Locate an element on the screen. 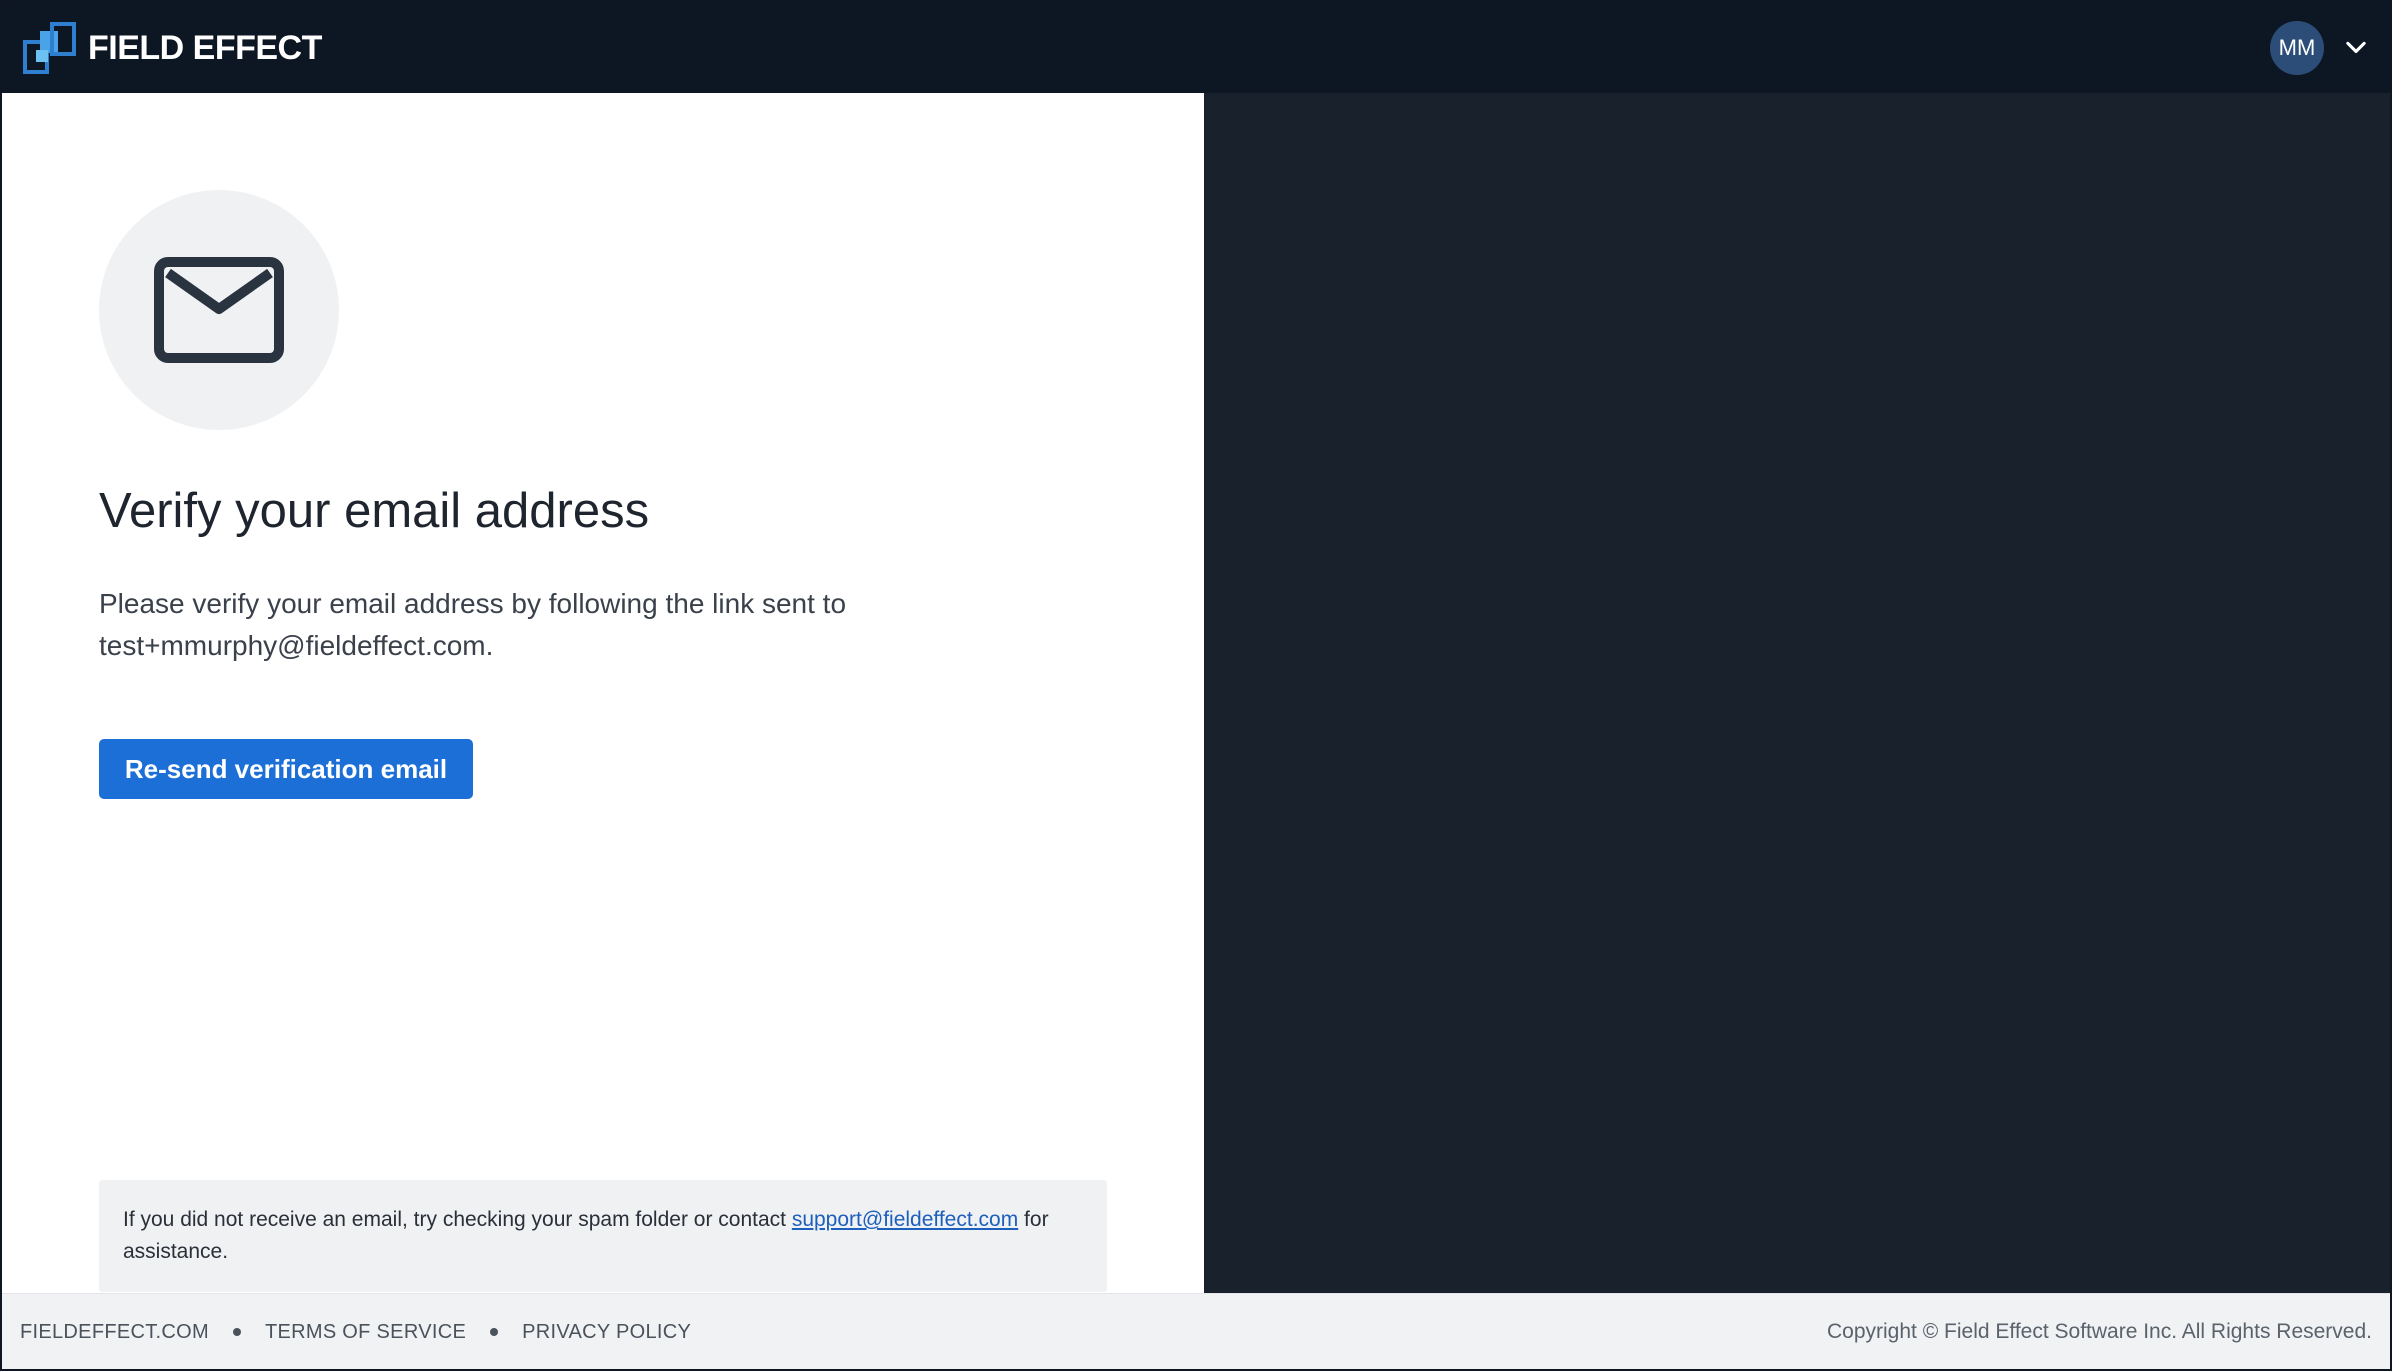 This screenshot has height=1371, width=2392. mail-icon-container is located at coordinates (219, 310).